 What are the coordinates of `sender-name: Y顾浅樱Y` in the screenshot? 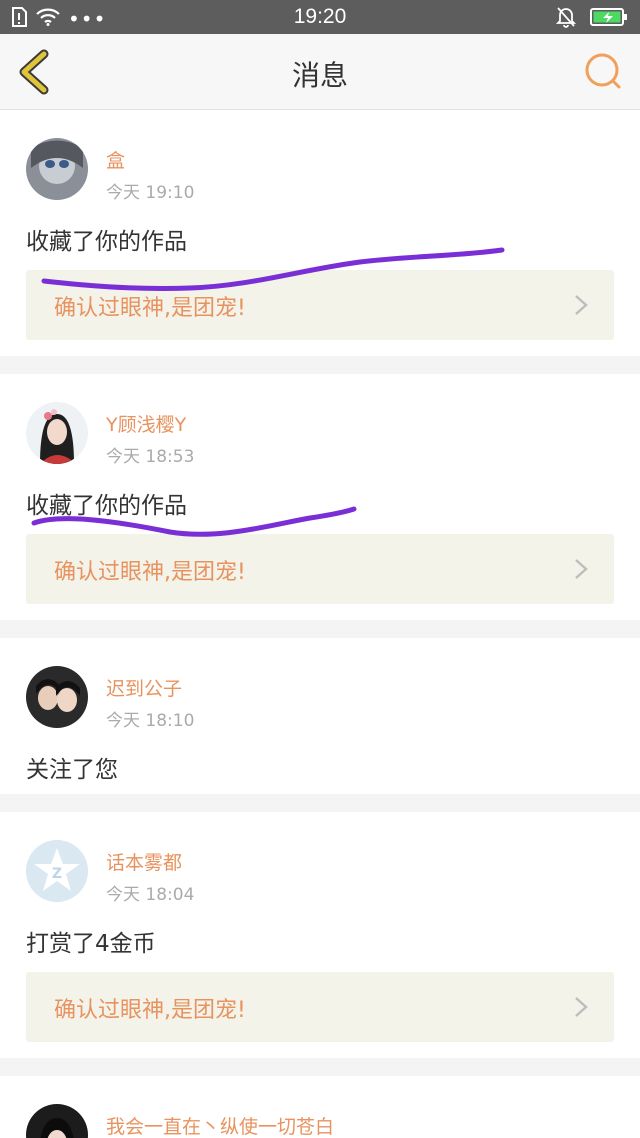 It's located at (146, 423).